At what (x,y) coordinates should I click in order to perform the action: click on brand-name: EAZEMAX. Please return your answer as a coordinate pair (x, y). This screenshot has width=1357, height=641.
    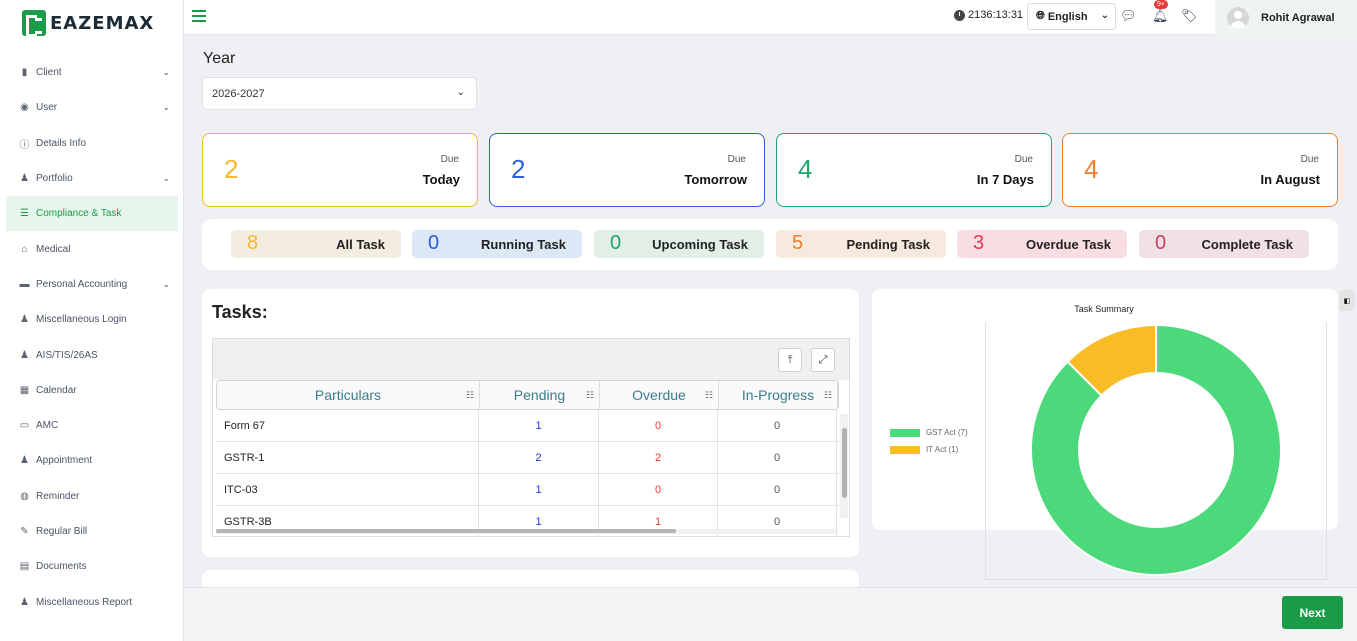
    Looking at the image, I should click on (102, 23).